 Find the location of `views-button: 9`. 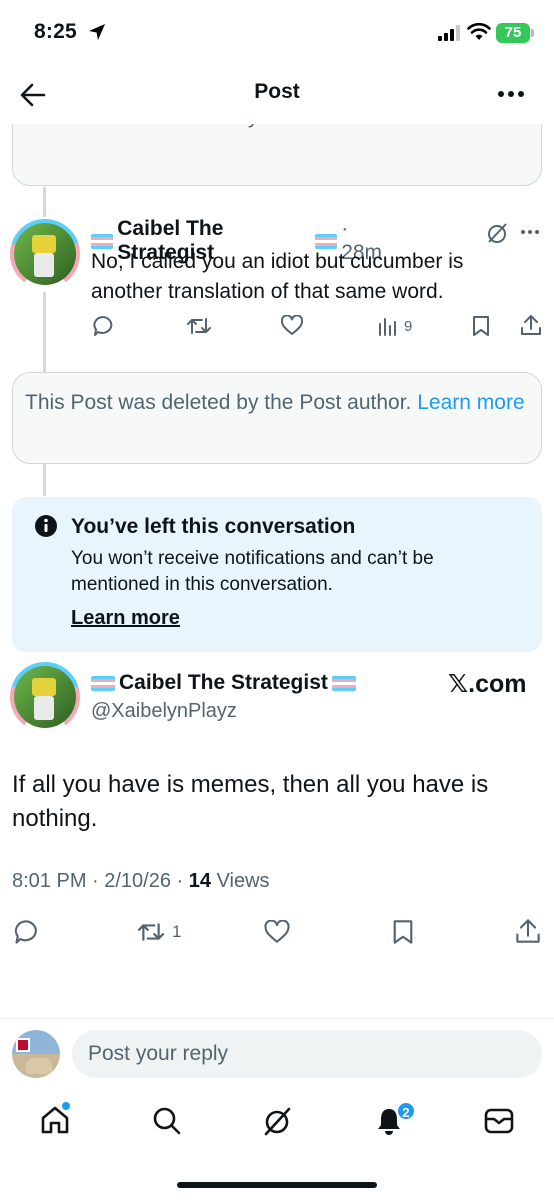

views-button: 9 is located at coordinates (395, 326).